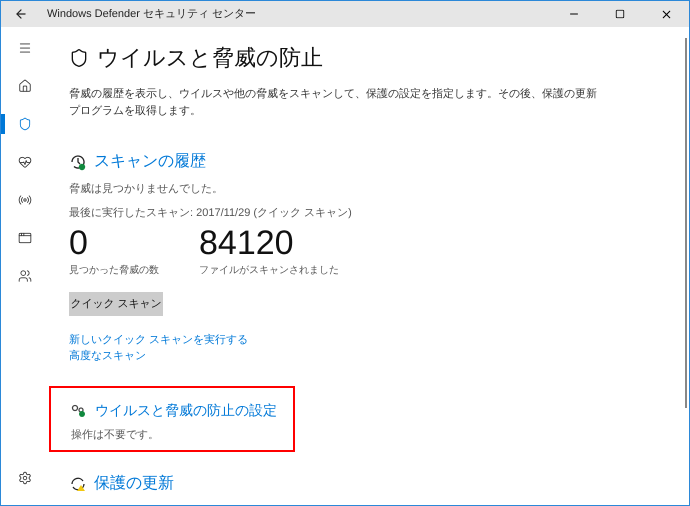 This screenshot has height=506, width=690. Describe the element at coordinates (146, 189) in the screenshot. I see `scan-status: 脅威は見つかりませんでした。` at that location.